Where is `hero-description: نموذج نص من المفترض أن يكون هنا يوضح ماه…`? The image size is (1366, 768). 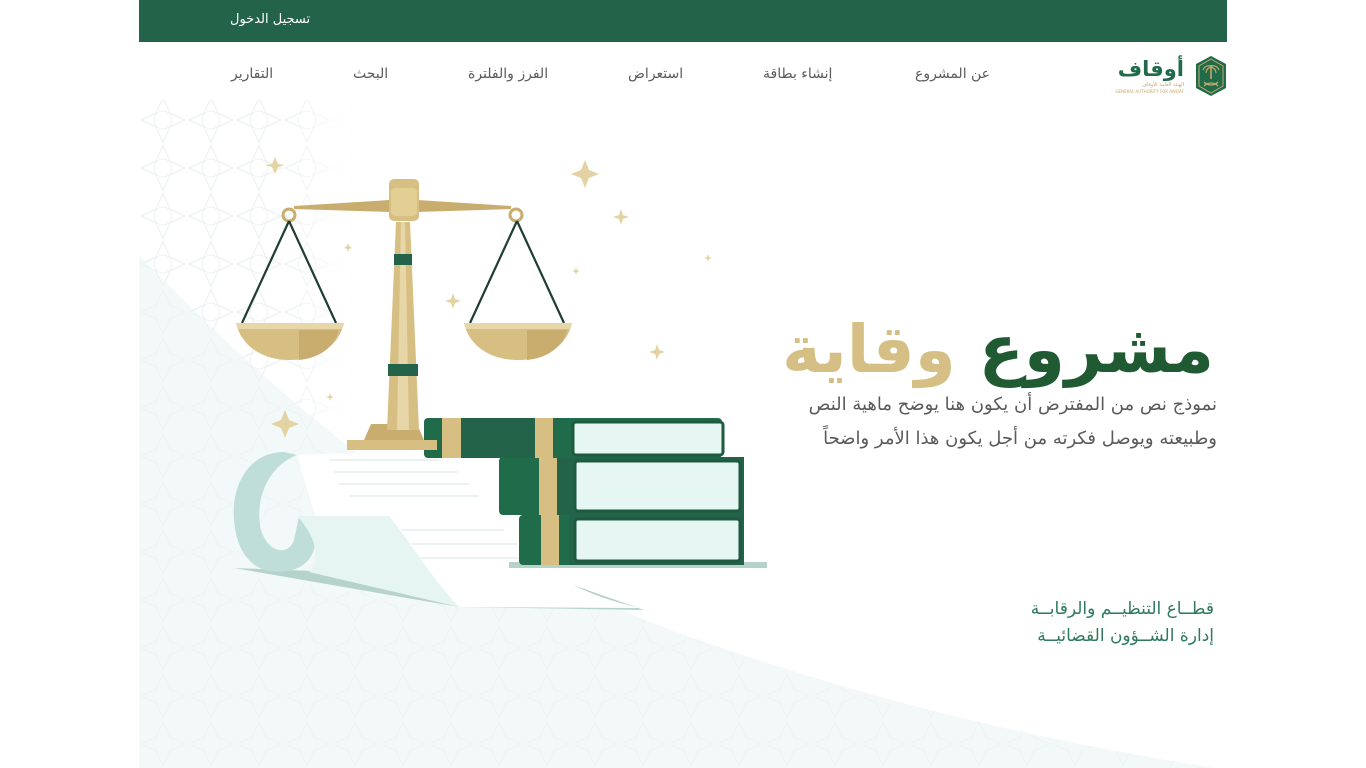 hero-description: نموذج نص من المفترض أن يكون هنا يوضح ماه… is located at coordinates (1012, 421).